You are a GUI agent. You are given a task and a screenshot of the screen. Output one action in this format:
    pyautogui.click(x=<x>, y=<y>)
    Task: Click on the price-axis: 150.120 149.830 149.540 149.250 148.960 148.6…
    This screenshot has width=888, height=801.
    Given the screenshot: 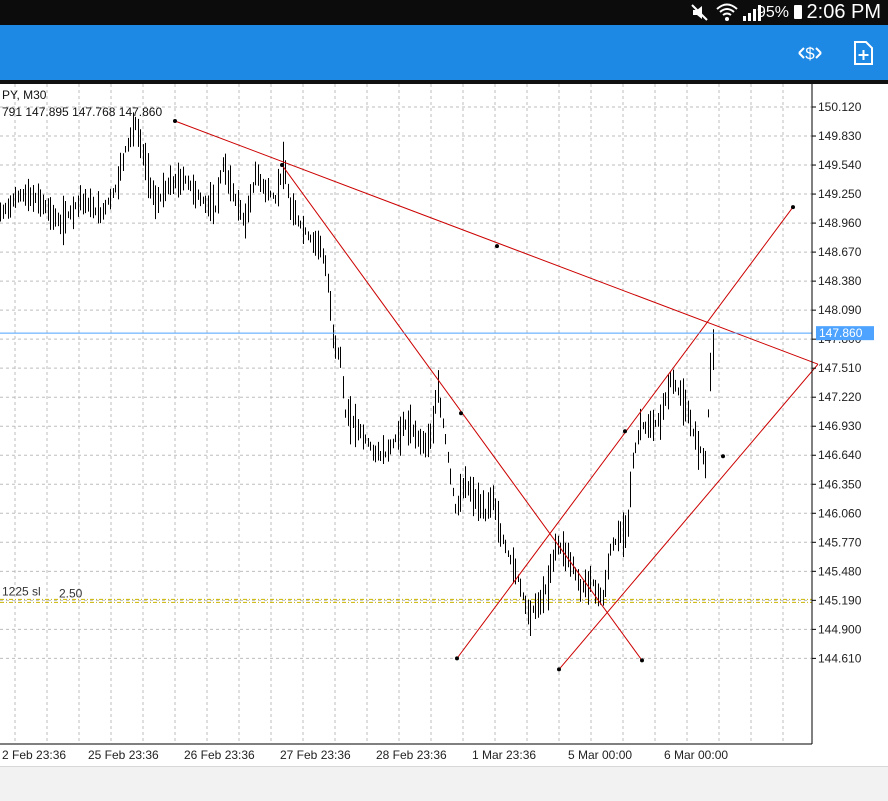 What is the action you would take?
    pyautogui.click(x=837, y=382)
    